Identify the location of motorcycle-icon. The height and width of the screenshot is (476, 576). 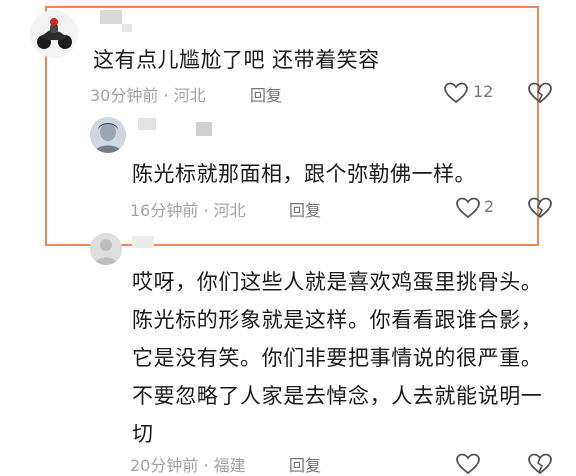
(54, 33).